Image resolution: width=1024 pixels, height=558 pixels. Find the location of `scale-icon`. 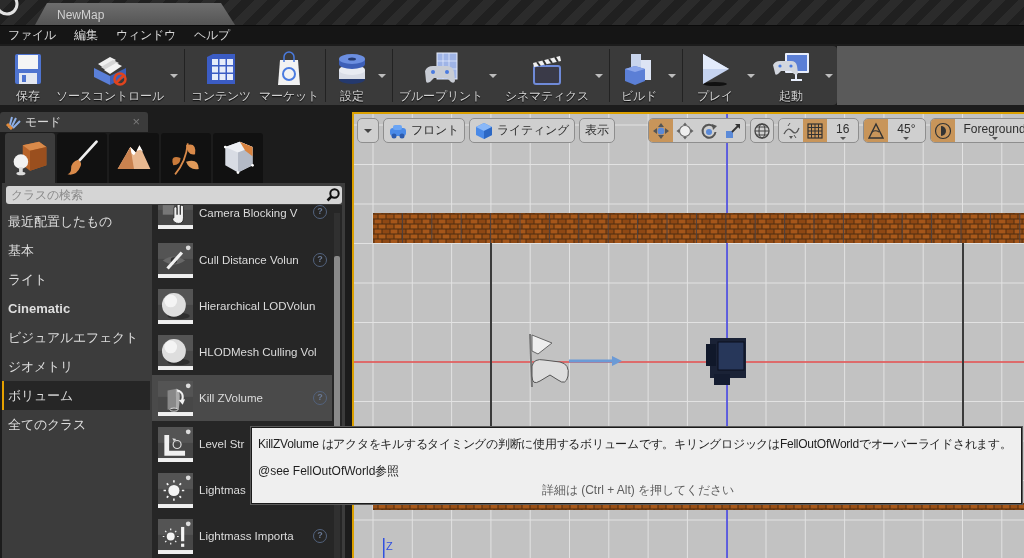

scale-icon is located at coordinates (733, 130).